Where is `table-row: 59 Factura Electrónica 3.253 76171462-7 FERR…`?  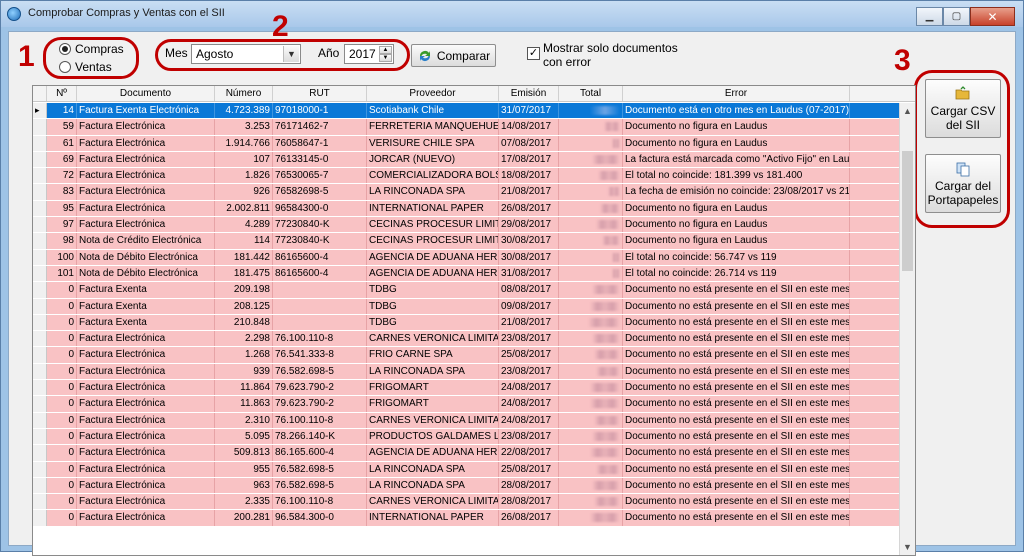
table-row: 59 Factura Electrónica 3.253 76171462-7 FERR… is located at coordinates (466, 127).